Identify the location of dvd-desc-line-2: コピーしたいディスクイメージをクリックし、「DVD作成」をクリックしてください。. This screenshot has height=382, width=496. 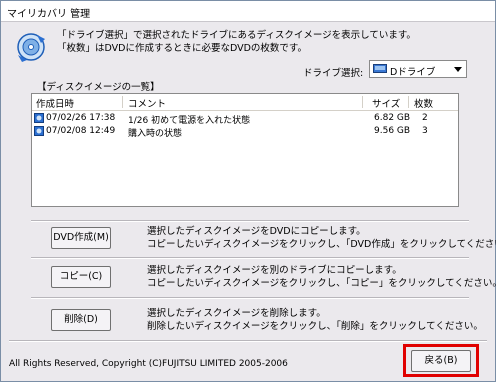
(321, 244).